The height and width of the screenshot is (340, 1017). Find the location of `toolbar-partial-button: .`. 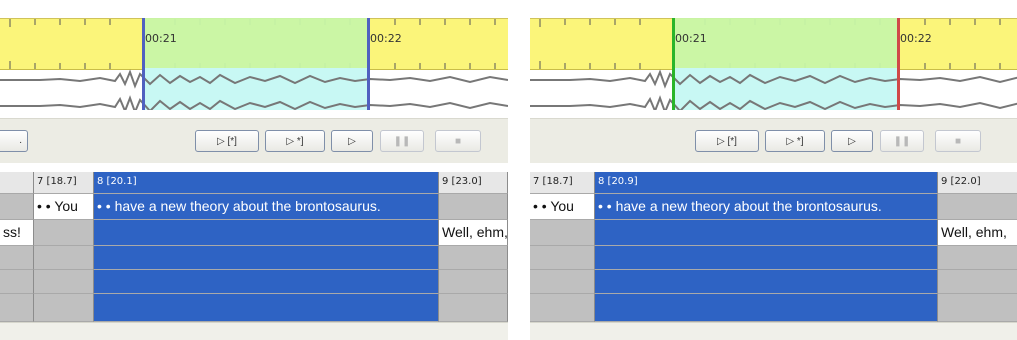

toolbar-partial-button: . is located at coordinates (14, 141).